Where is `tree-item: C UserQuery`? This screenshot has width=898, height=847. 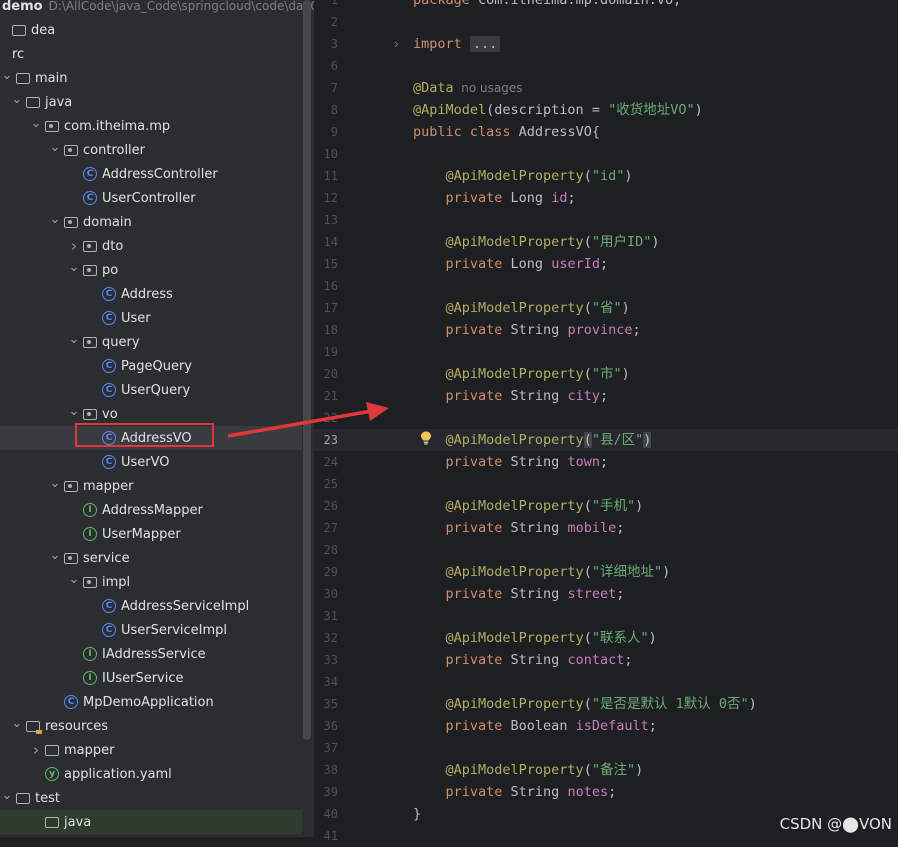 tree-item: C UserQuery is located at coordinates (151, 390).